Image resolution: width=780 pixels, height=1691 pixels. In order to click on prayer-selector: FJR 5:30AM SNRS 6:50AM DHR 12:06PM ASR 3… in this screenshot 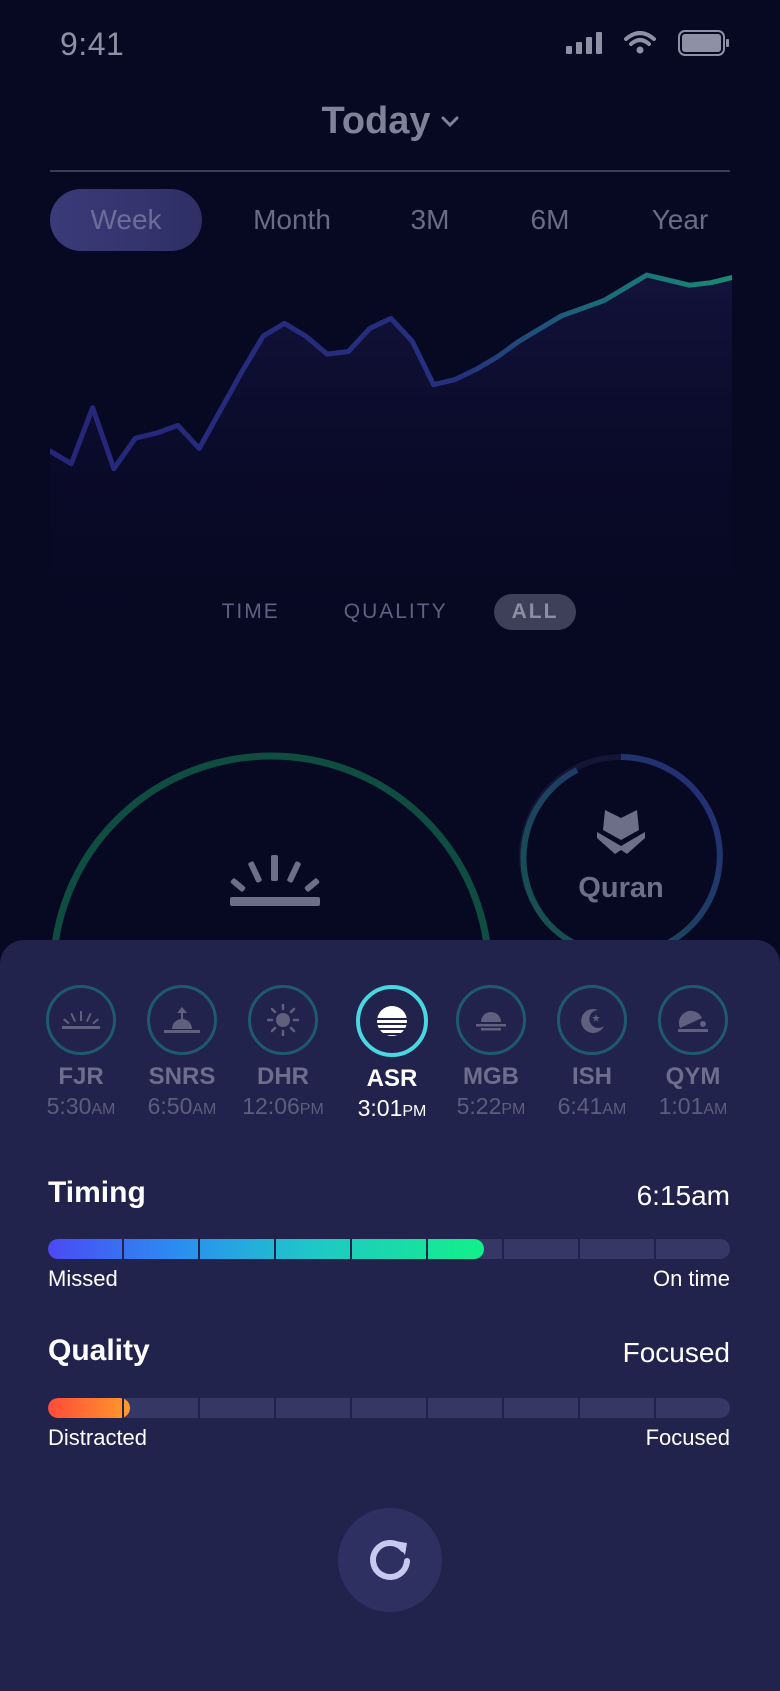, I will do `click(390, 1055)`.